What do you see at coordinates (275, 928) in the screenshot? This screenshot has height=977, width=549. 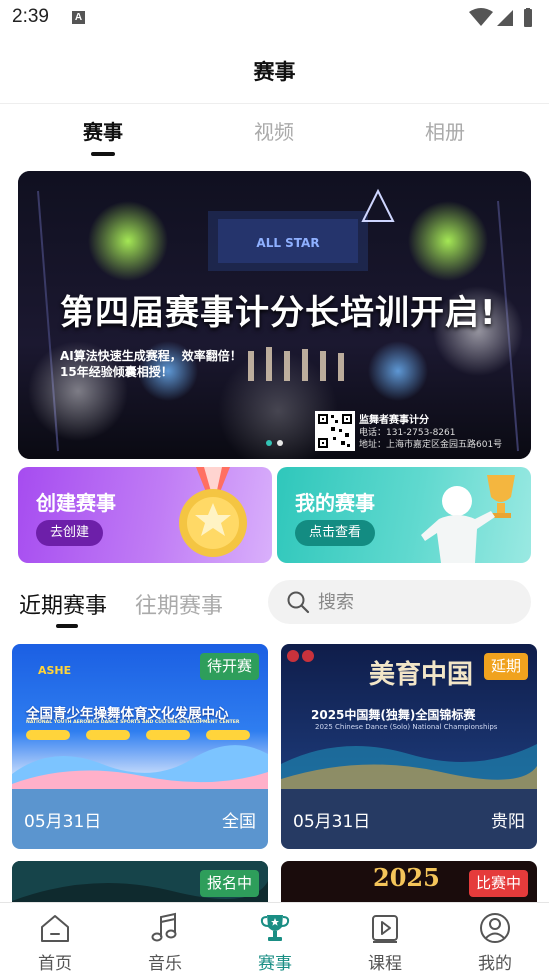 I see `trophy-icon` at bounding box center [275, 928].